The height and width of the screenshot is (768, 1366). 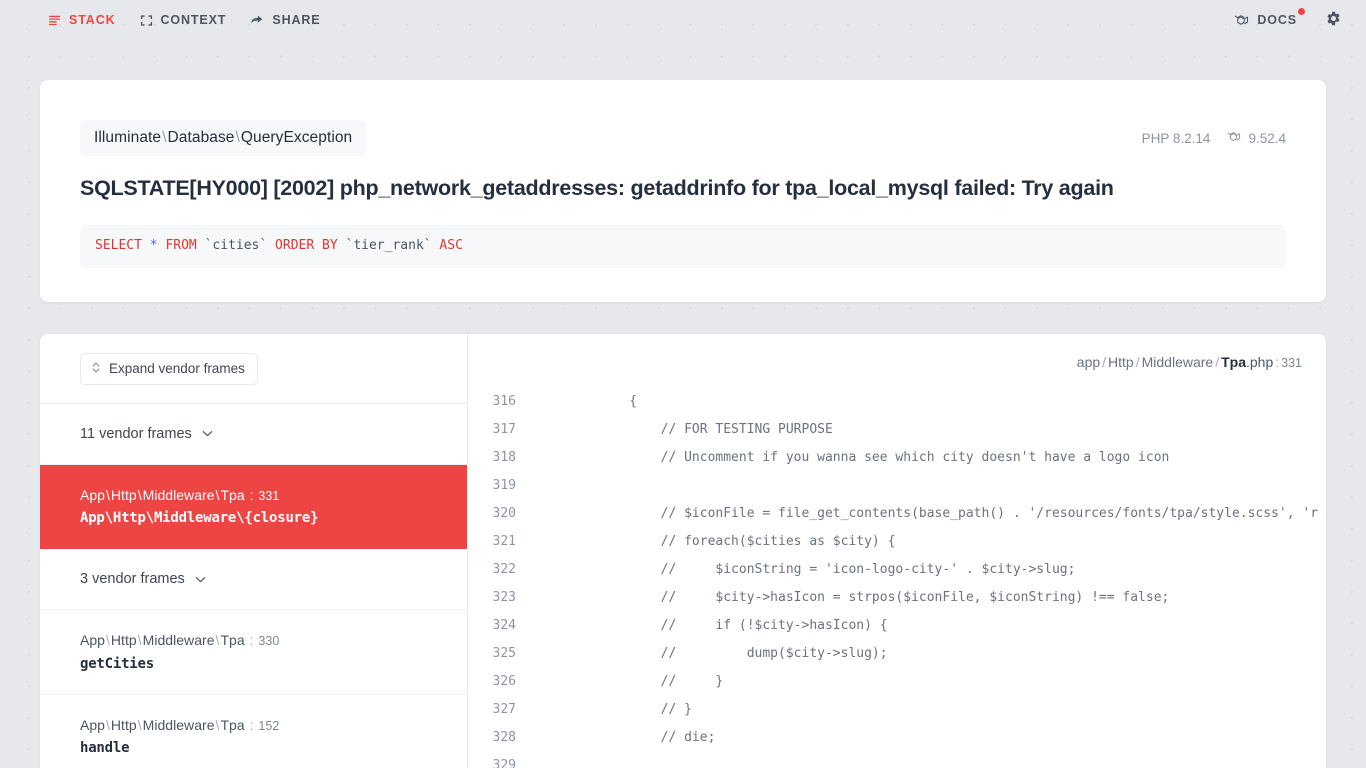 What do you see at coordinates (388, 245) in the screenshot?
I see `sql-identifier: `tier_rank`` at bounding box center [388, 245].